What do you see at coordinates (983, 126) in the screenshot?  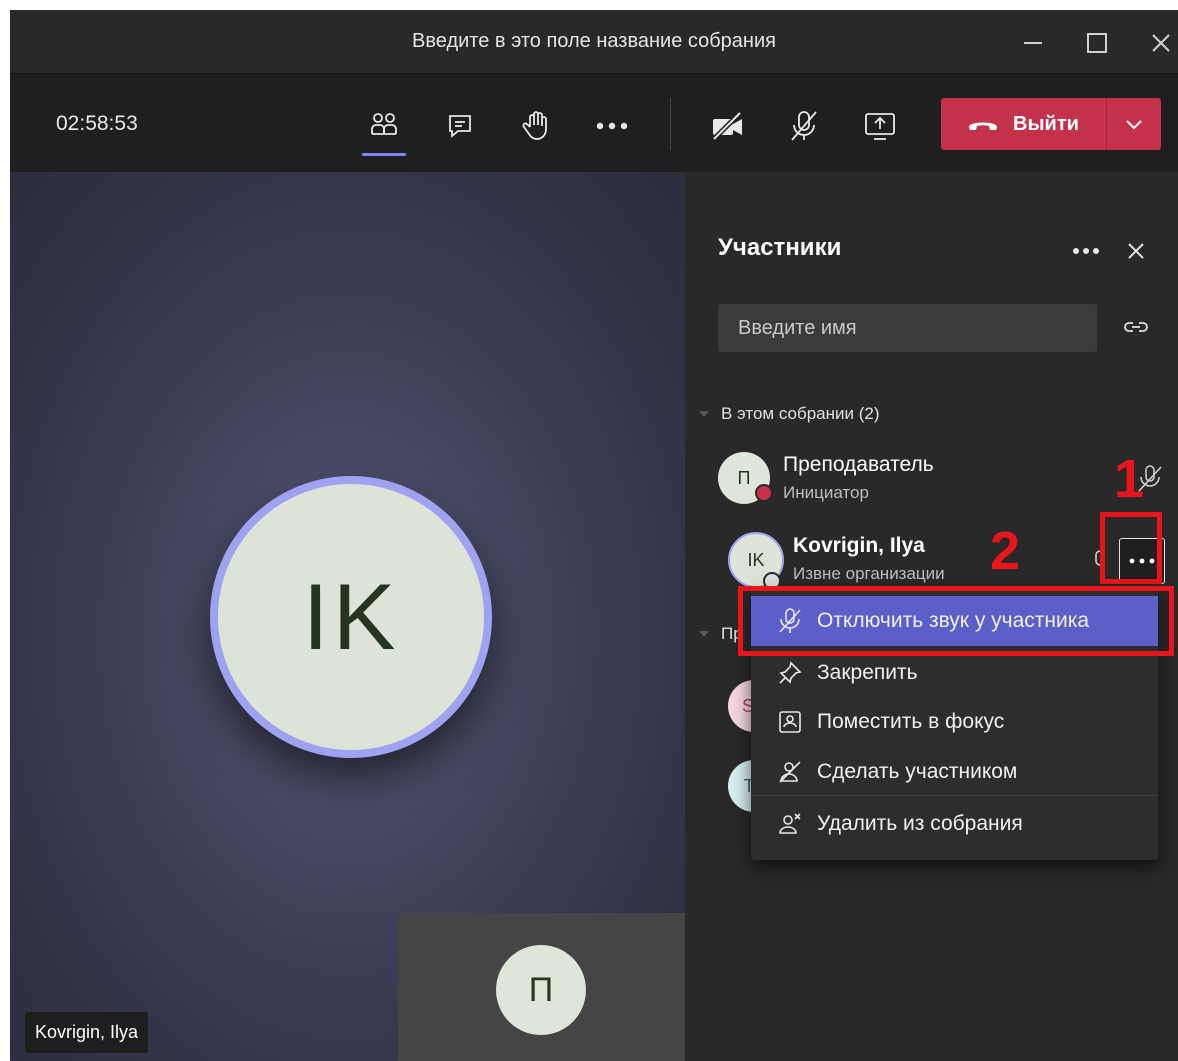 I see `hang-up-icon` at bounding box center [983, 126].